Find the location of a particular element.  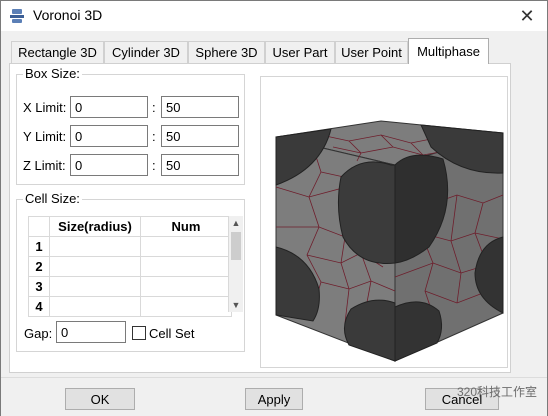

table-row: 1 is located at coordinates (130, 246).